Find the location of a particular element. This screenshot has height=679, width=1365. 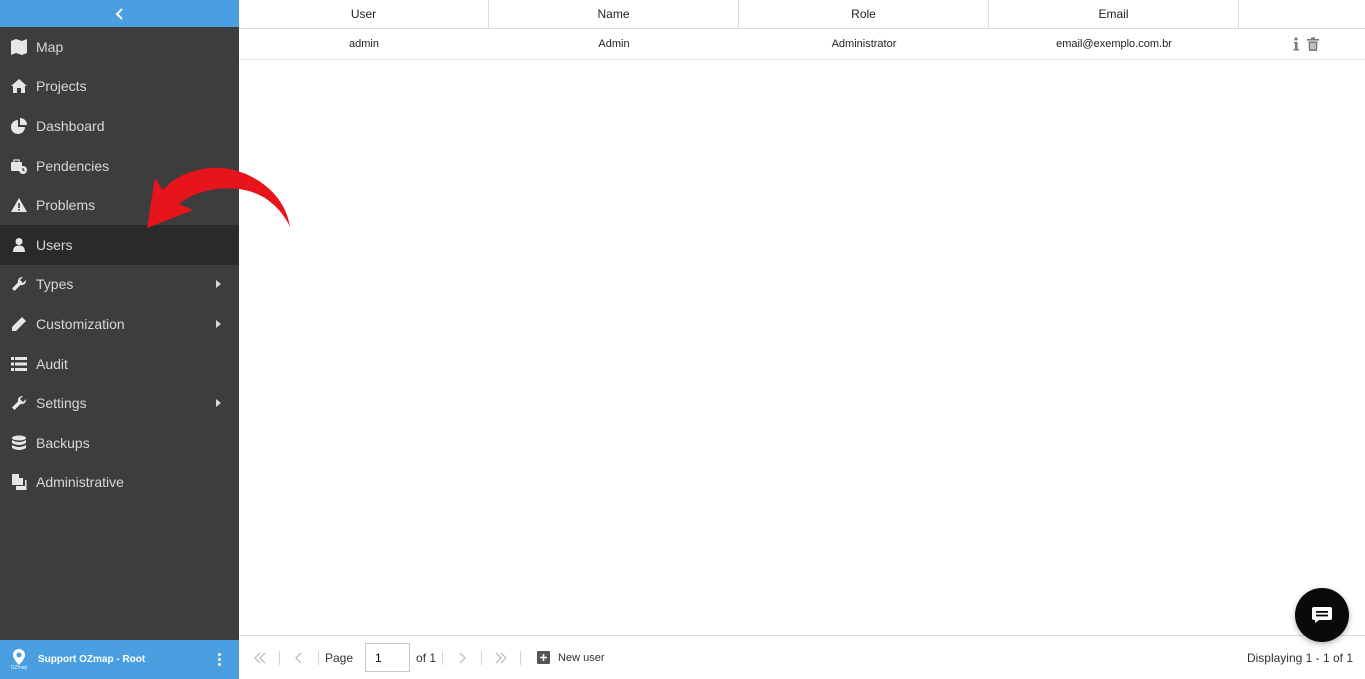

sidebar-item-map: Map is located at coordinates (119, 47).